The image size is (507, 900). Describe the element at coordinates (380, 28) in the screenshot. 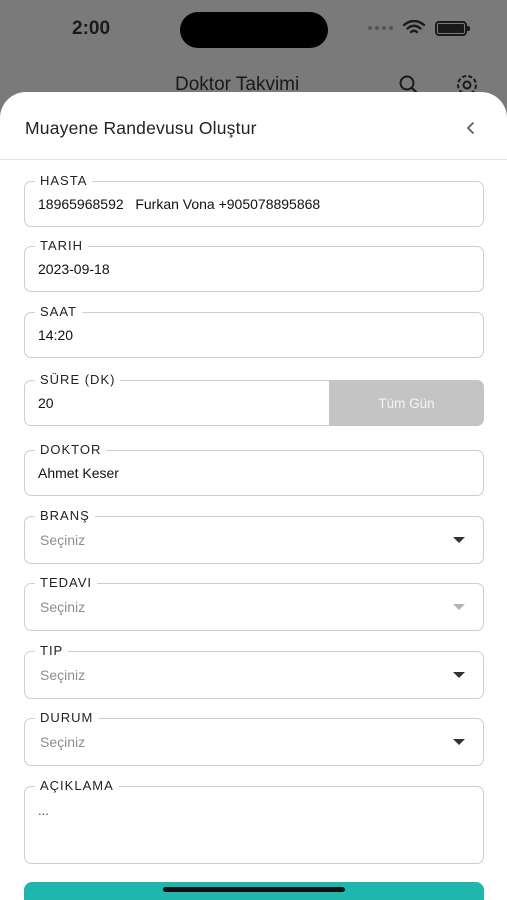

I see `cellular-signal-icon` at that location.